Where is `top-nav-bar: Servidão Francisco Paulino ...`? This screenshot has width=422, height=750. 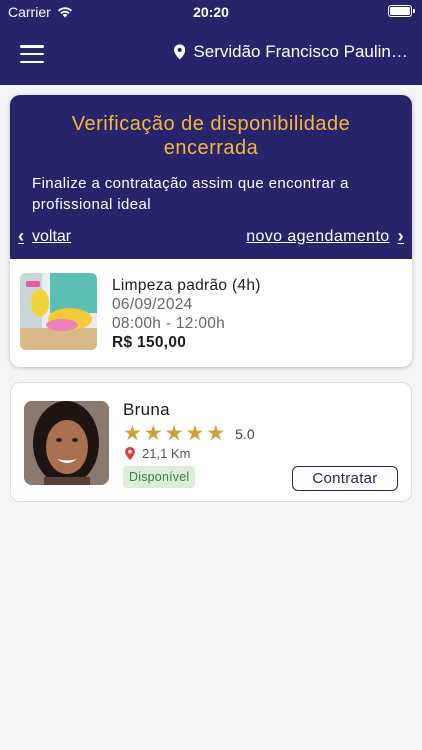 top-nav-bar: Servidão Francisco Paulino ... is located at coordinates (211, 54).